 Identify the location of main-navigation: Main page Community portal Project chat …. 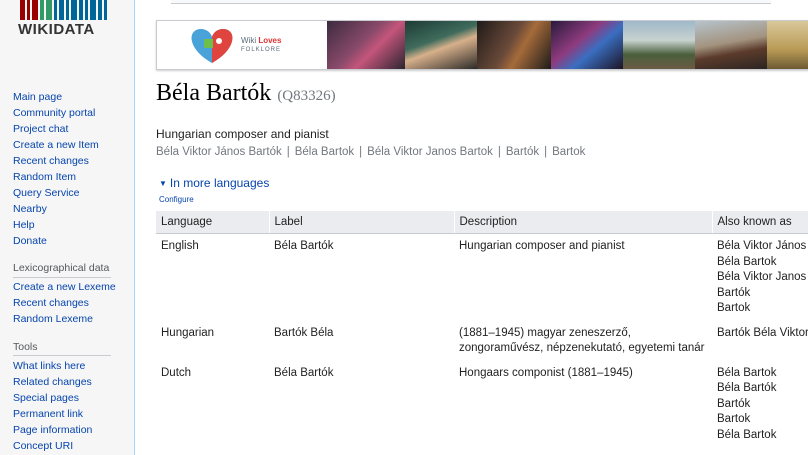
(56, 169).